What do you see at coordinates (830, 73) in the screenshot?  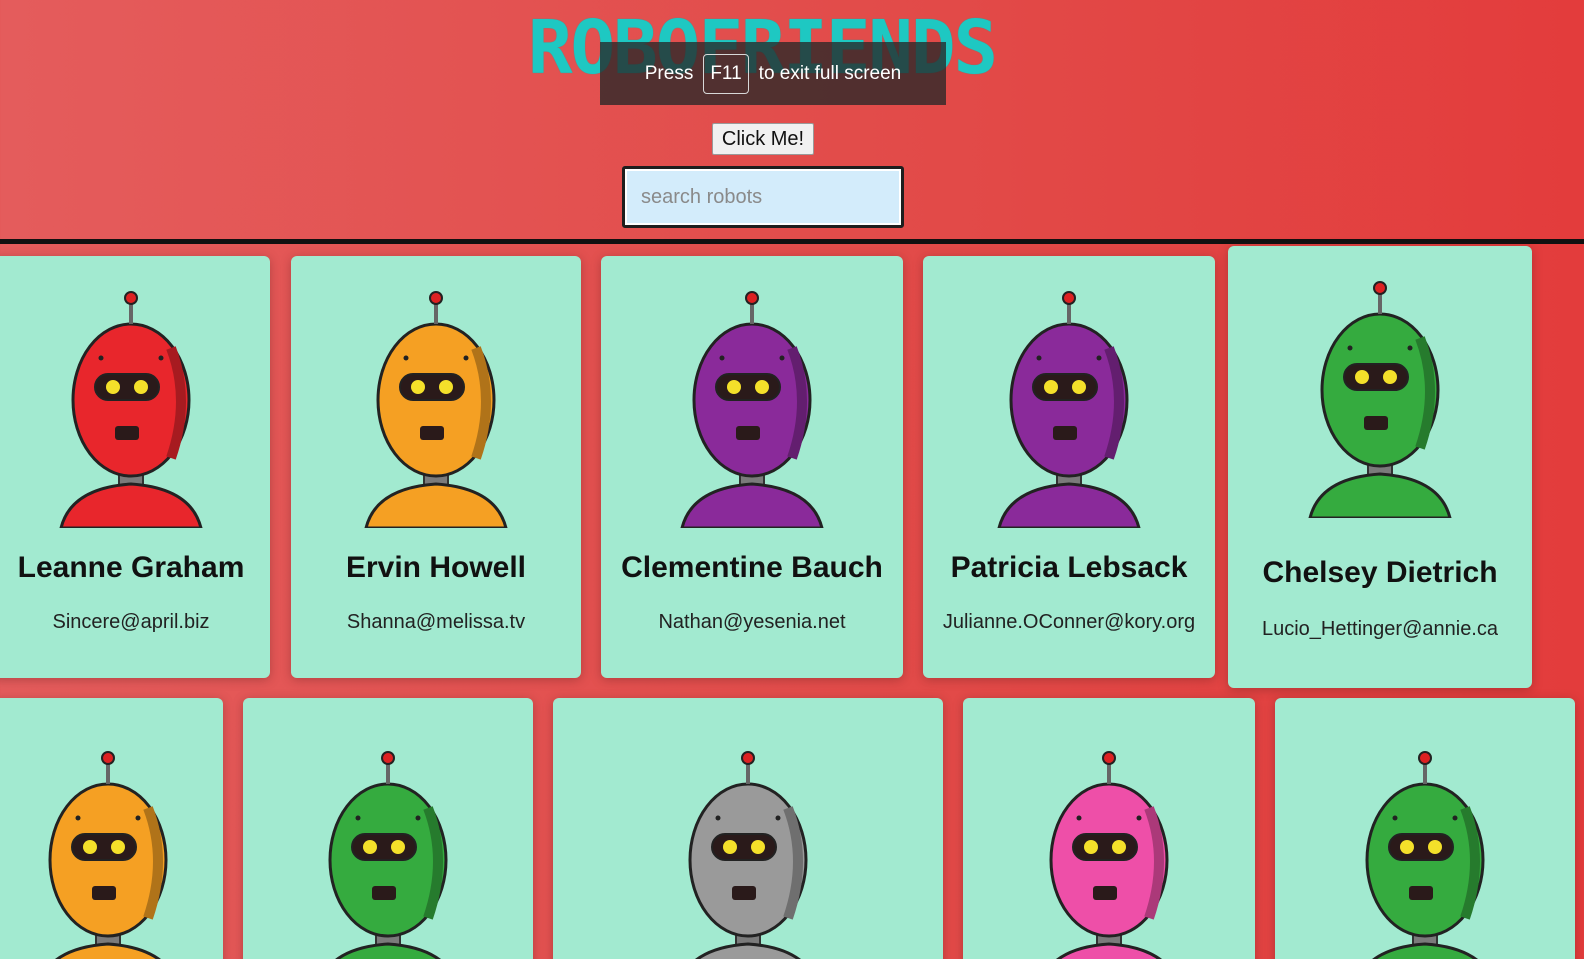 I see `fullscreen-notice-suffix: to exit full screen` at bounding box center [830, 73].